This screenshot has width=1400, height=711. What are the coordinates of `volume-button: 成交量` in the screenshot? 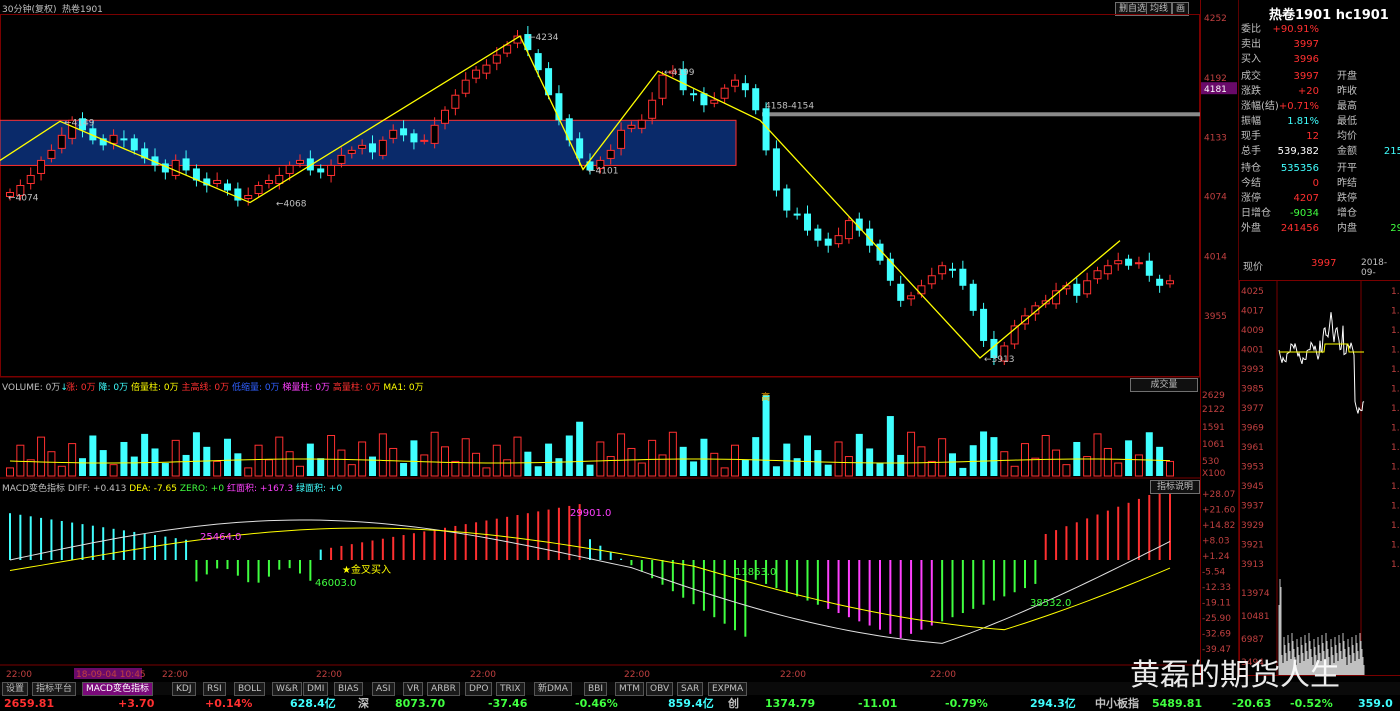 It's located at (1164, 385).